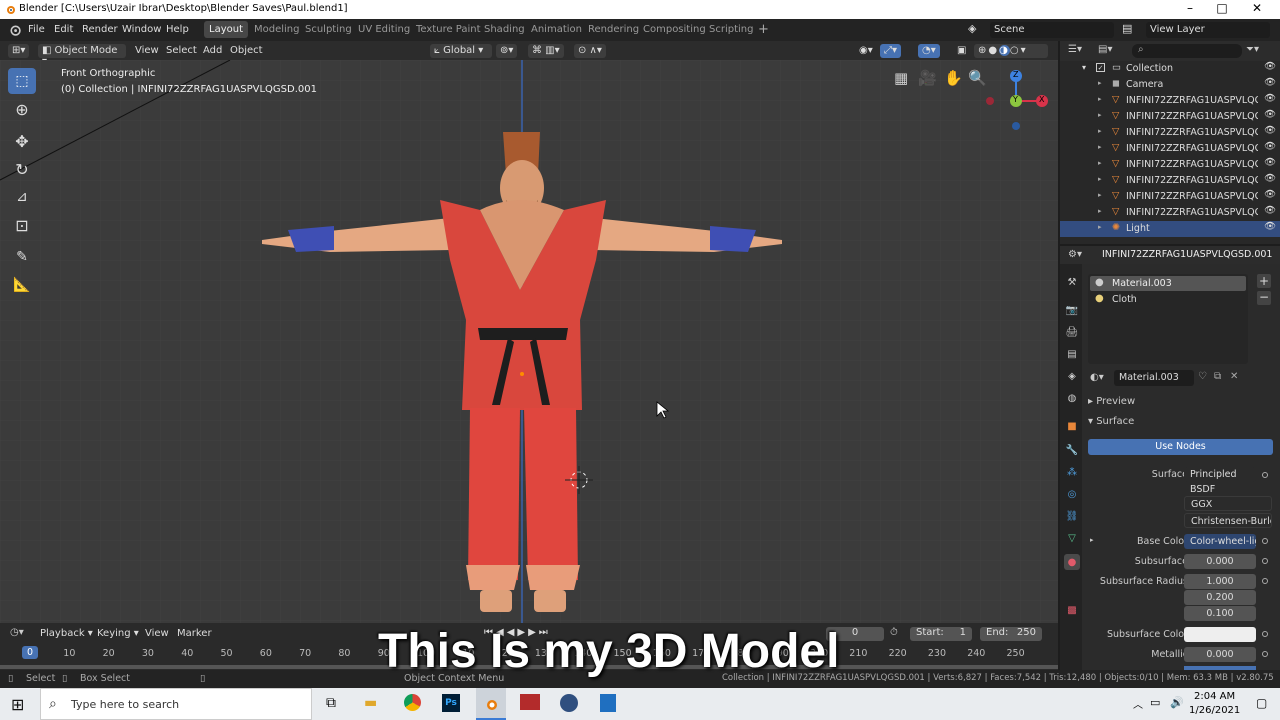 The image size is (1280, 720). Describe the element at coordinates (901, 78) in the screenshot. I see `grid-view-icon: ▦` at that location.